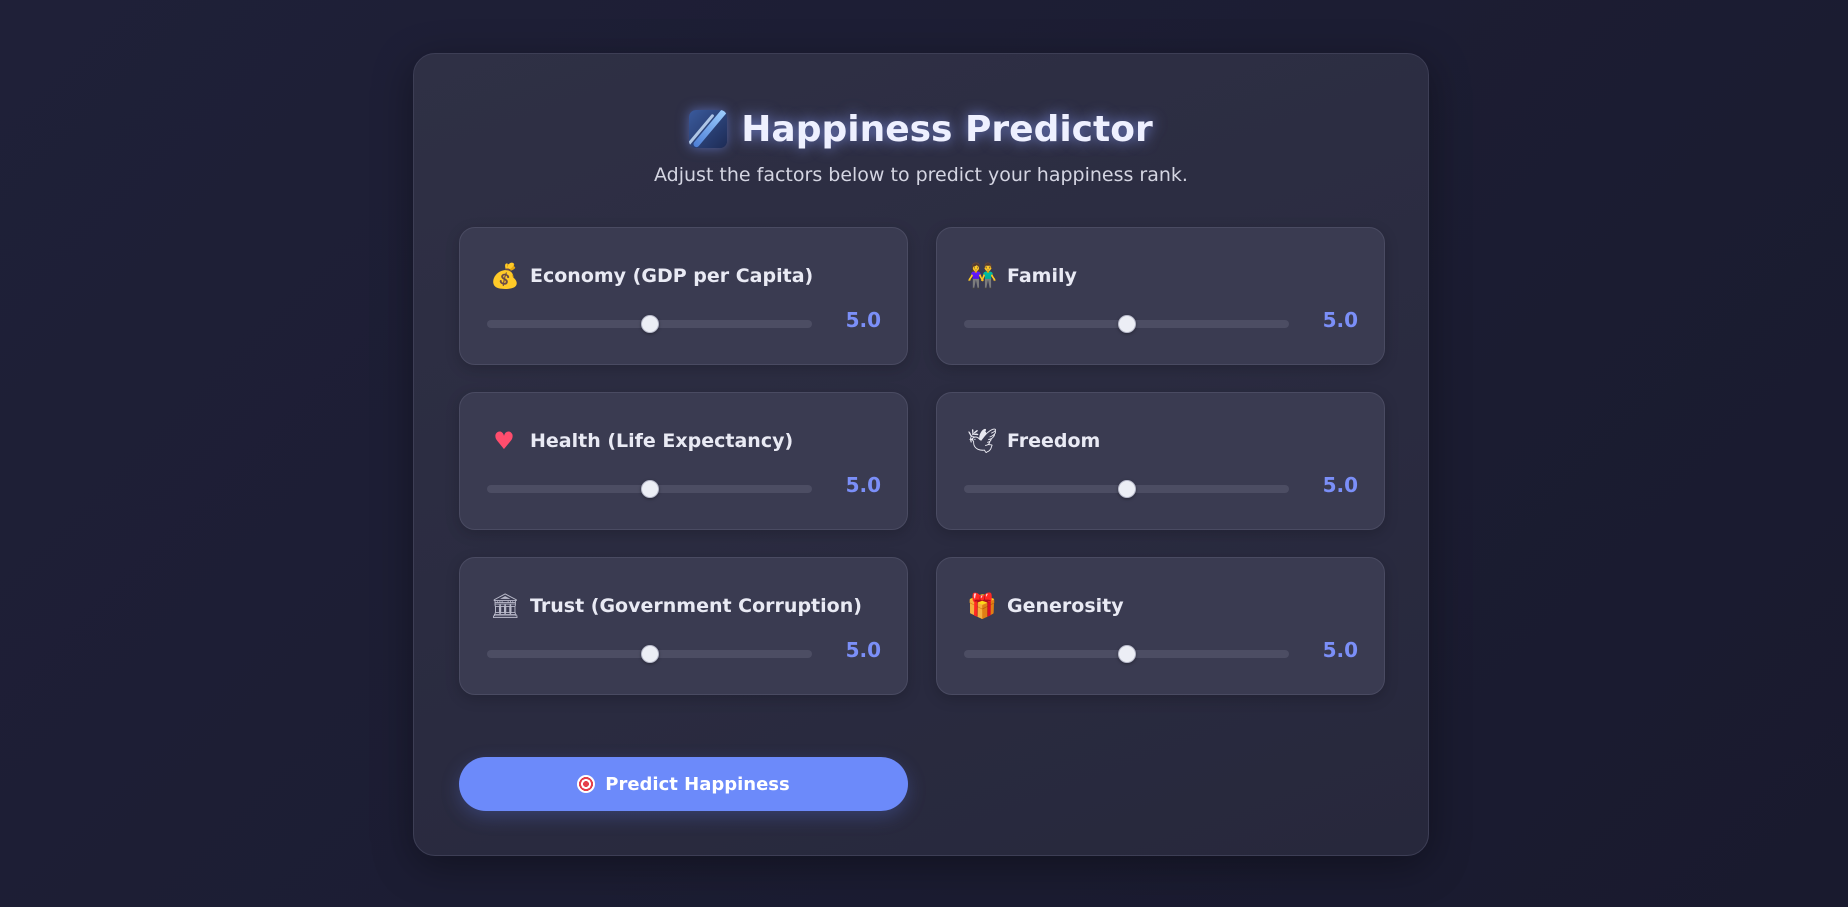 The width and height of the screenshot is (1848, 907). I want to click on factor-label: Economy (GDP per Capita), so click(672, 276).